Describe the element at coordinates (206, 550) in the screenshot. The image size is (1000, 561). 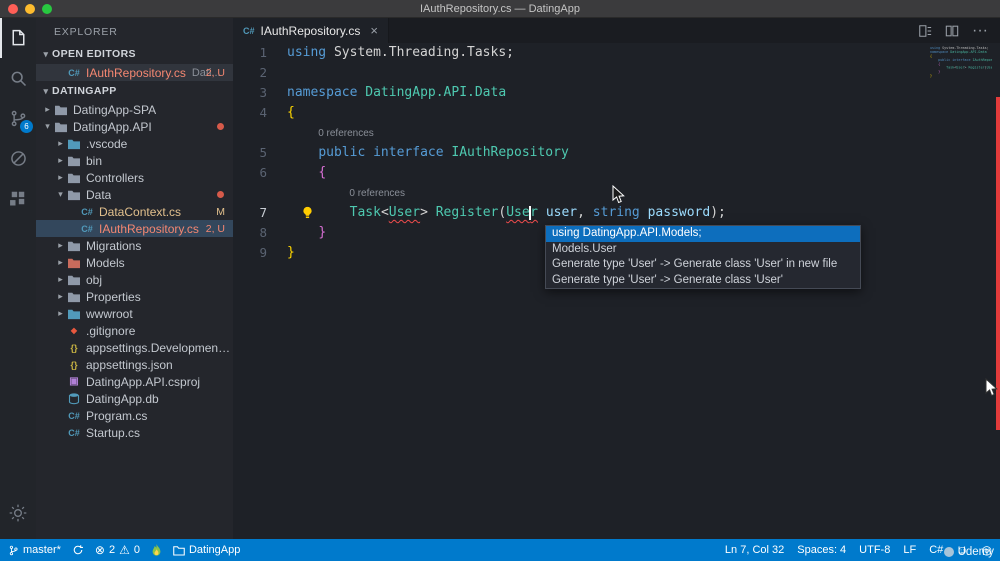
I see `project-indicator: DatingApp` at that location.